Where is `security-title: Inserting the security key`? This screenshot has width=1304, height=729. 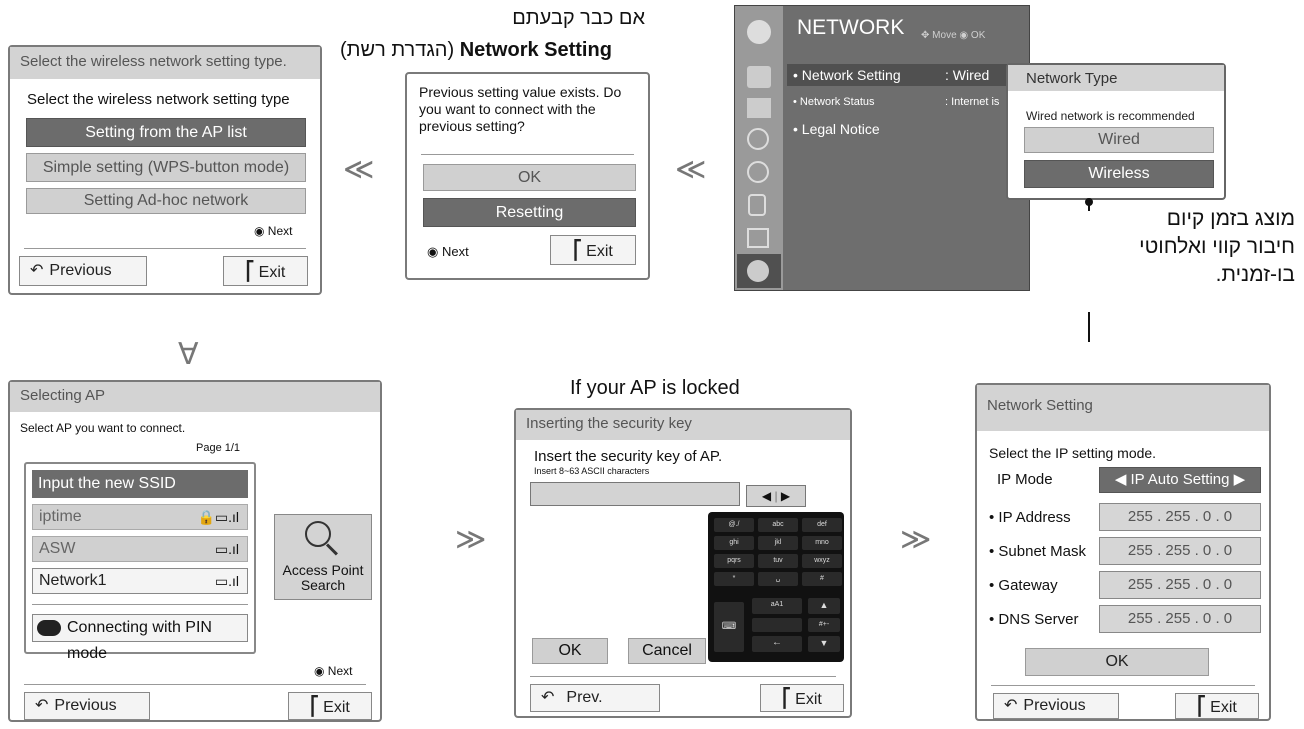
security-title: Inserting the security key is located at coordinates (683, 425).